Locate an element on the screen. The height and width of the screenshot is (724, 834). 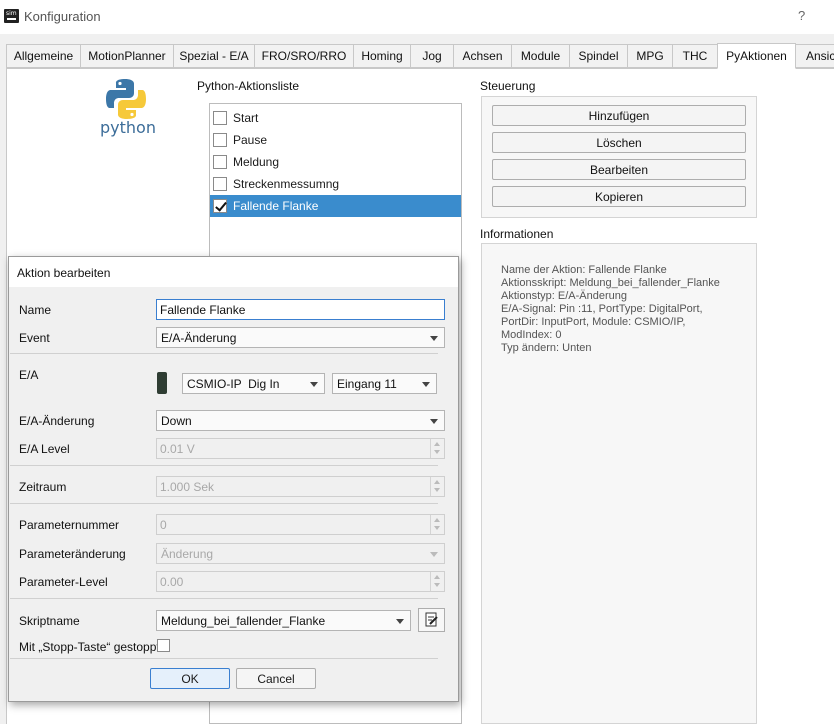
ok-button: OK is located at coordinates (190, 678).